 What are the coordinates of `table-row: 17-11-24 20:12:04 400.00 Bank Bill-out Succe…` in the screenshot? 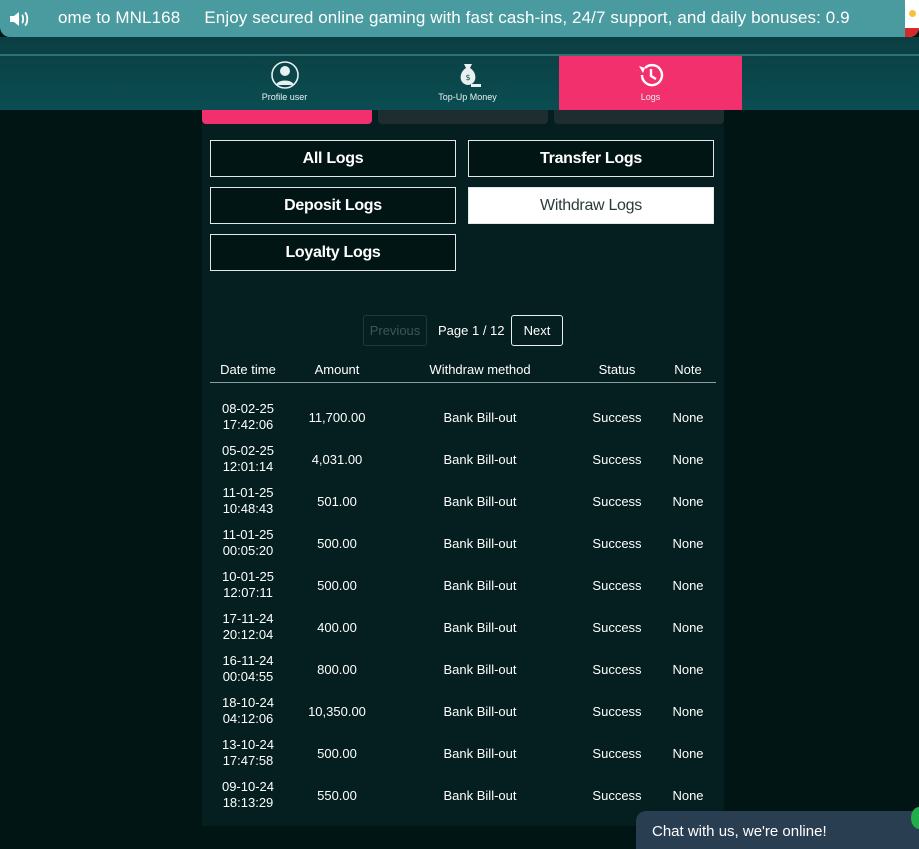 It's located at (463, 627).